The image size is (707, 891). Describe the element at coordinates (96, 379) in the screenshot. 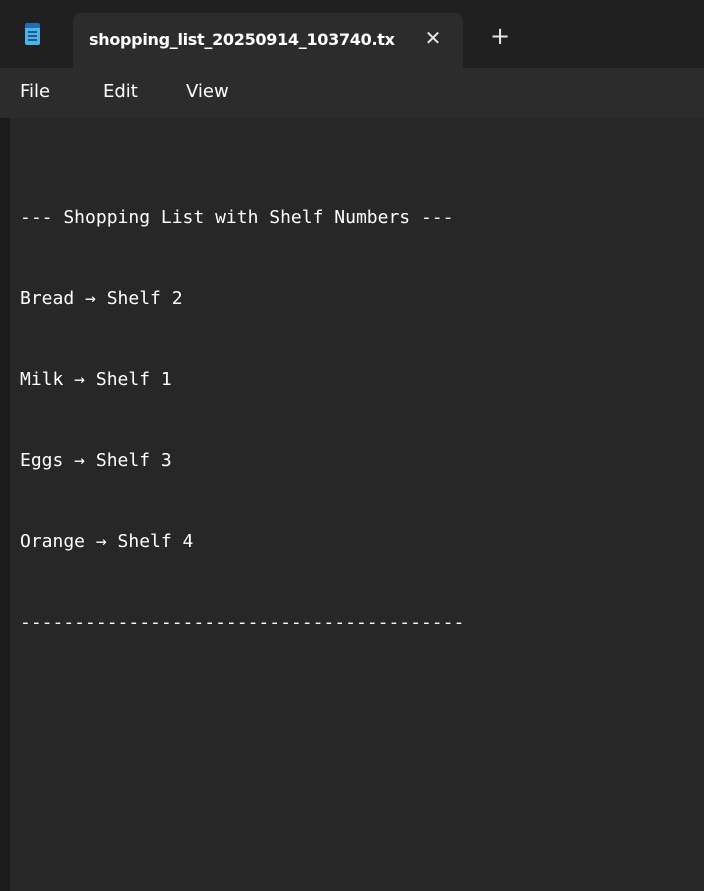

I see `text-line: Milk → Shelf 1` at that location.